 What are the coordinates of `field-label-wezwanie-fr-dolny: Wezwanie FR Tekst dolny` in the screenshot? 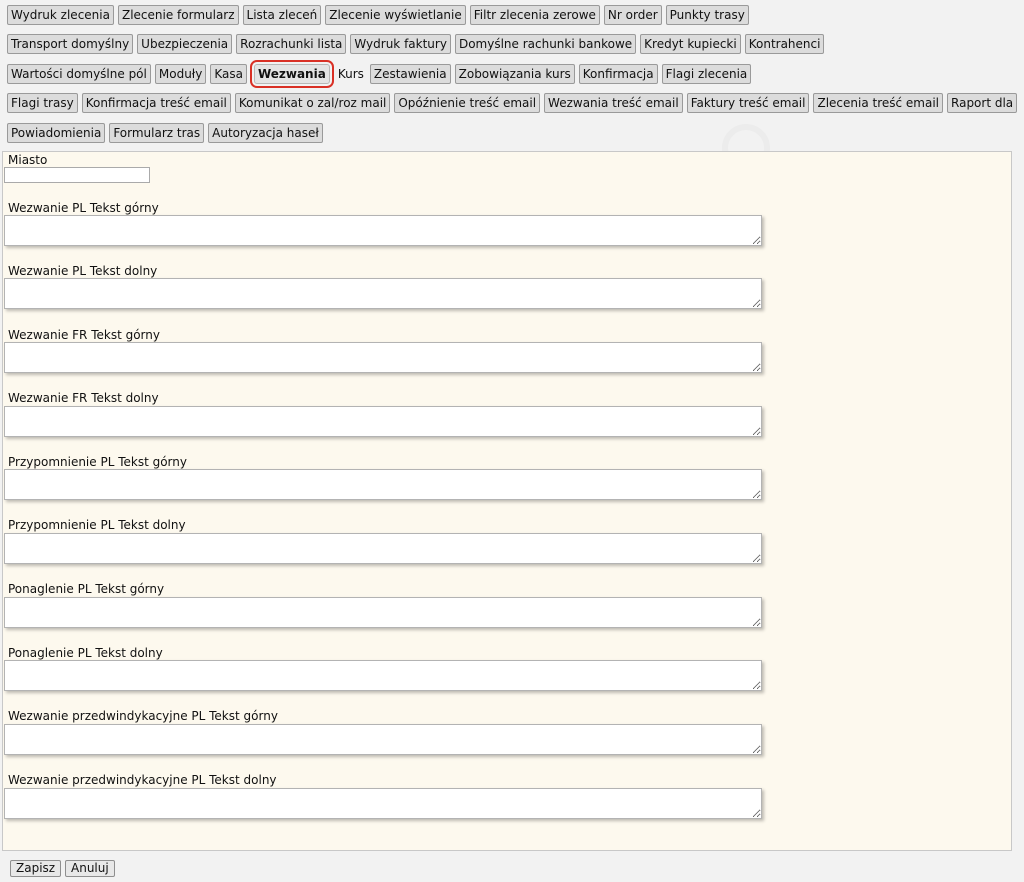 It's located at (83, 398).